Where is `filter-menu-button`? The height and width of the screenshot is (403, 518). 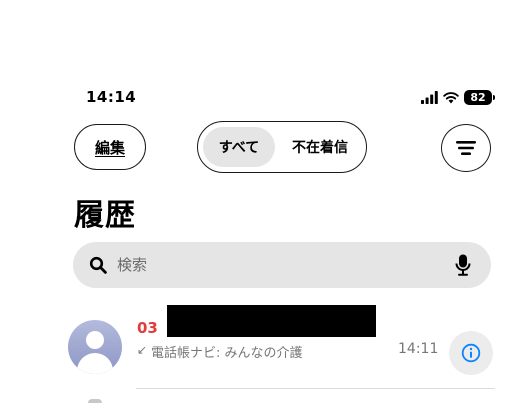 filter-menu-button is located at coordinates (466, 148).